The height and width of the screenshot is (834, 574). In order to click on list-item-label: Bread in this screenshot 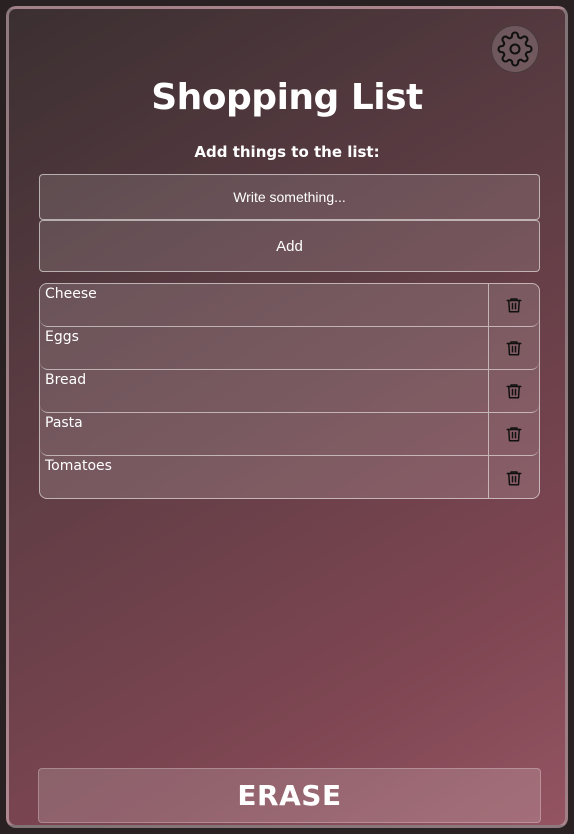, I will do `click(66, 380)`.